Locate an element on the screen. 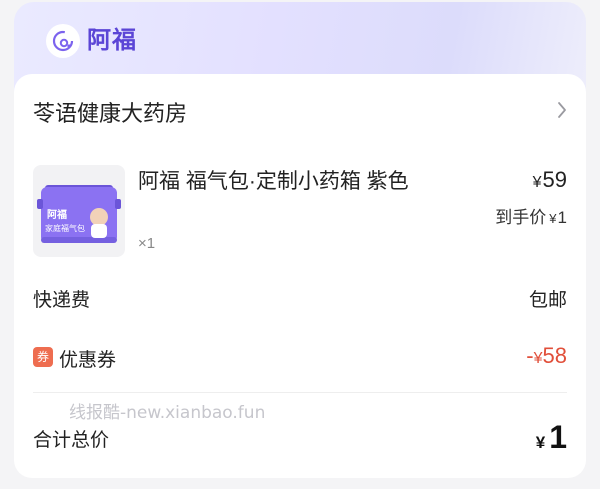 The height and width of the screenshot is (489, 600). store-name: 苓语健康大药房 is located at coordinates (110, 113).